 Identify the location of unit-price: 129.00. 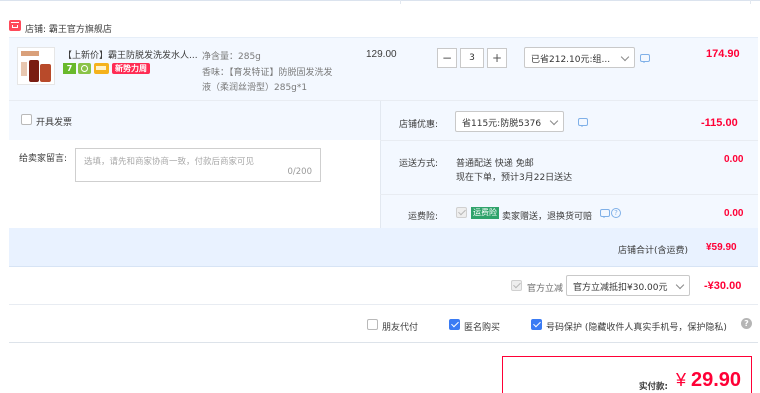
(381, 54).